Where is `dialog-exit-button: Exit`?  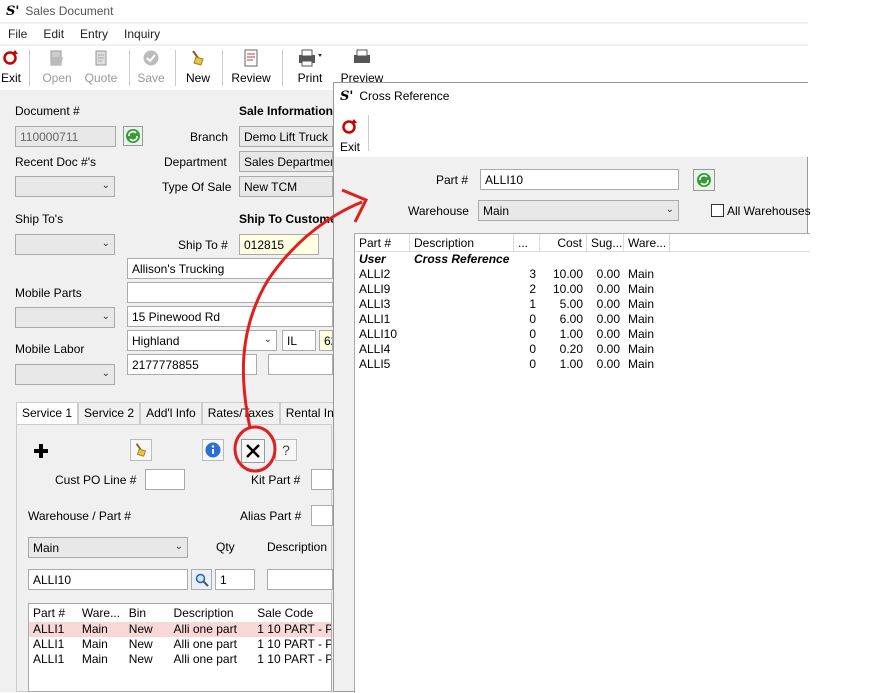
dialog-exit-button: Exit is located at coordinates (350, 135).